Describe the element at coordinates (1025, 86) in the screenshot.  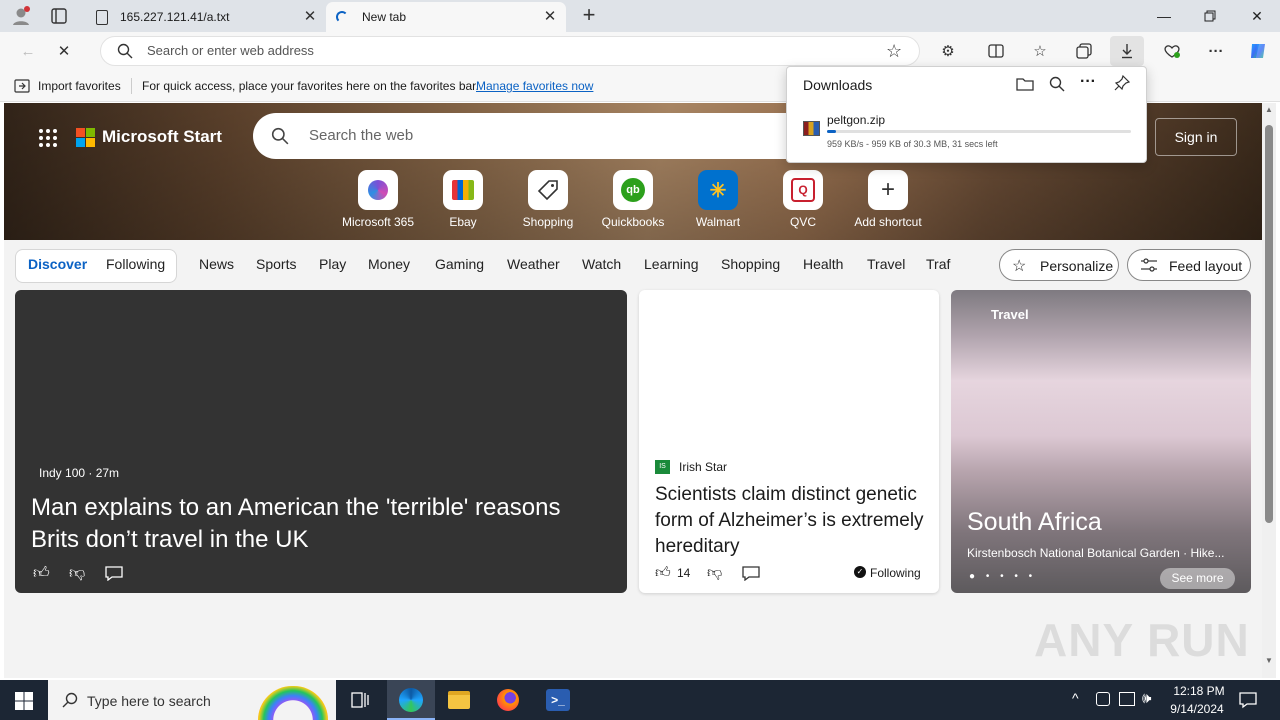
I see `open-folder-icon` at that location.